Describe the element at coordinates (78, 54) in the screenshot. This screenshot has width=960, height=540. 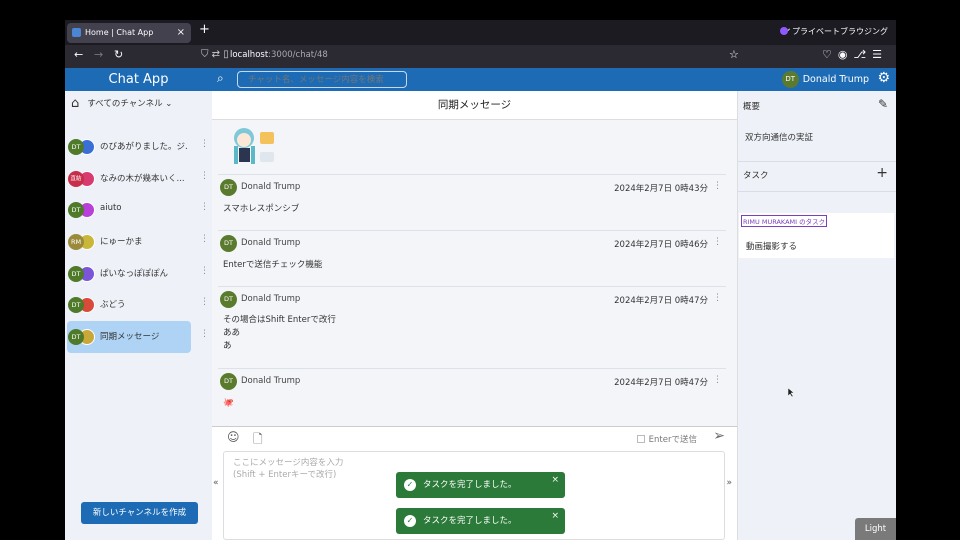
I see `back-arrow-icon: ←` at that location.